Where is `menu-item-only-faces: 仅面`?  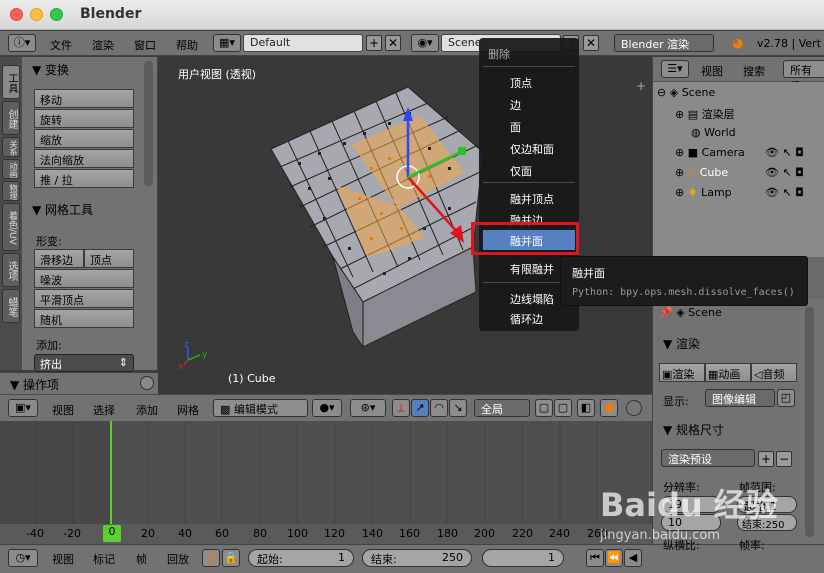
menu-item-only-faces: 仅面 is located at coordinates (529, 170).